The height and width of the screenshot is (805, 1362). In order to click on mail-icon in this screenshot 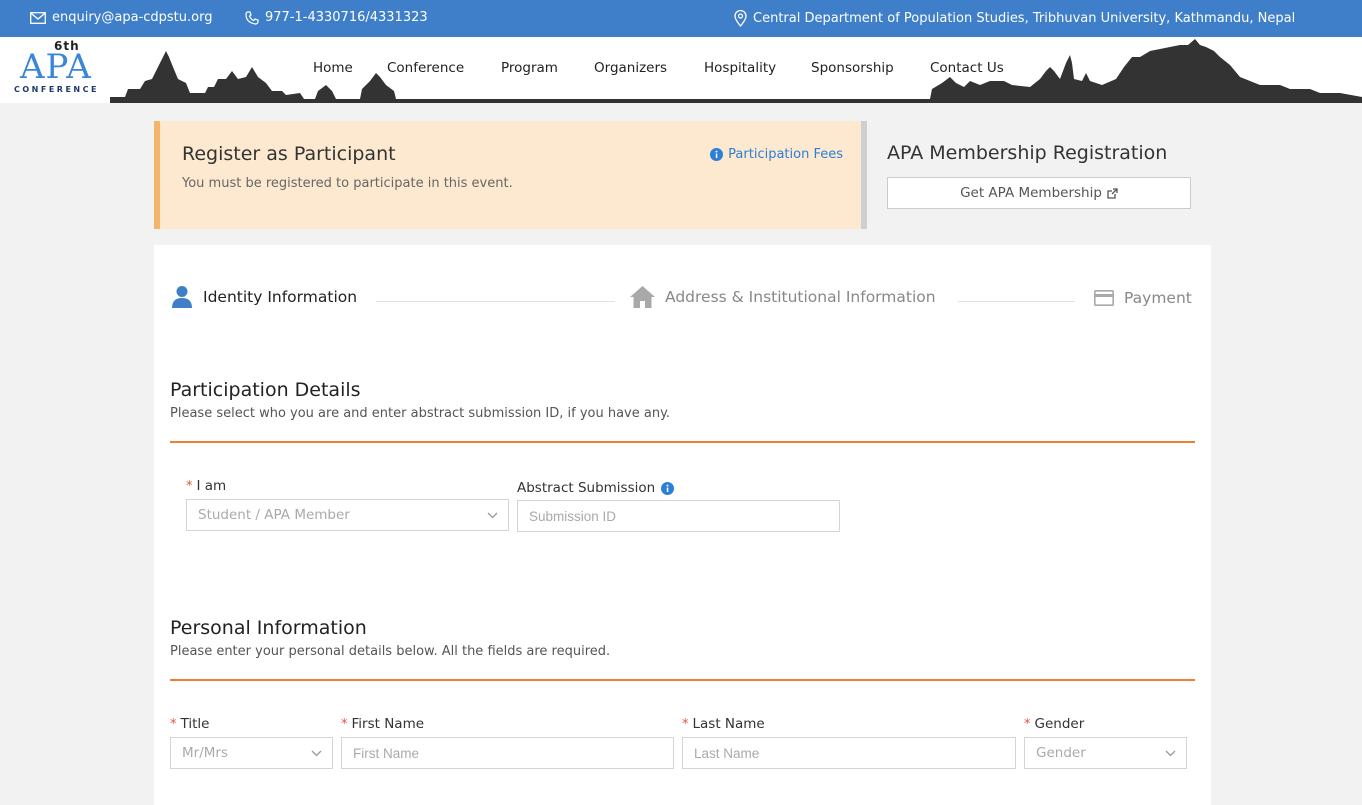, I will do `click(38, 17)`.